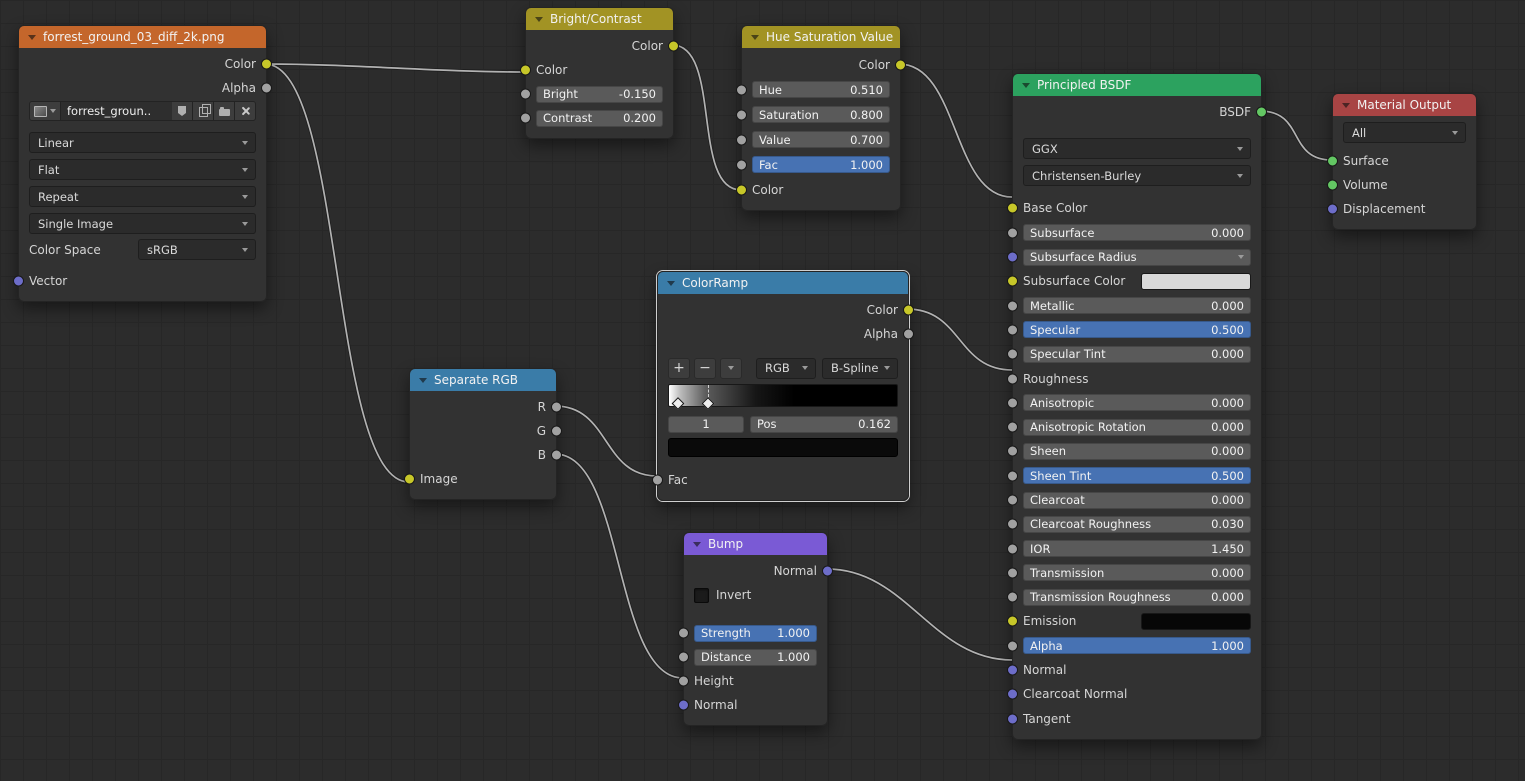 This screenshot has height=781, width=1525. Describe the element at coordinates (525, 118) in the screenshot. I see `contrast-input-socket` at that location.